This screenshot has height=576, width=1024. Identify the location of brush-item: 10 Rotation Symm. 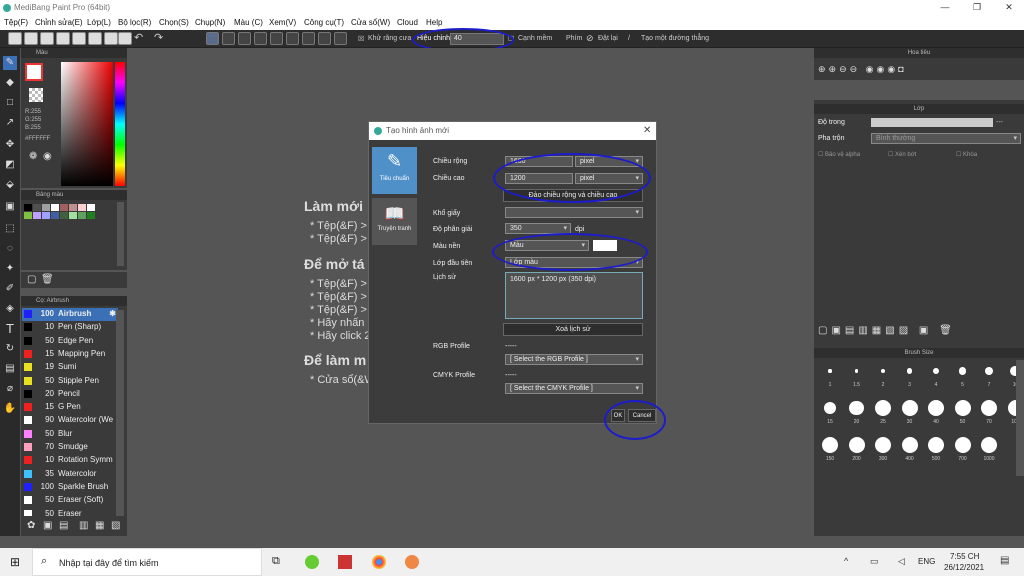
(70, 460).